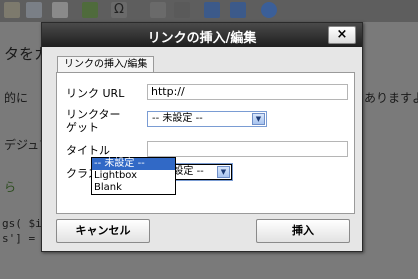  I want to click on special-char-icon: Ω, so click(119, 10).